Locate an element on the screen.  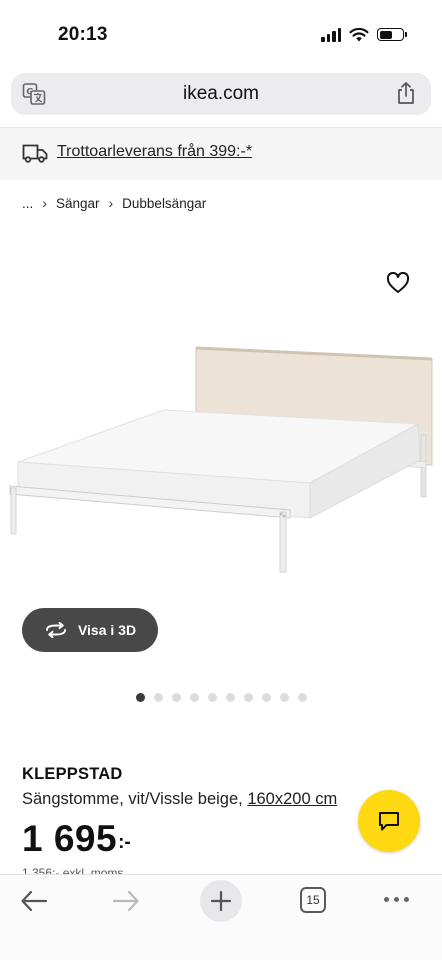
breadcrumb-item-double-beds: Dubbelsängar is located at coordinates (164, 203).